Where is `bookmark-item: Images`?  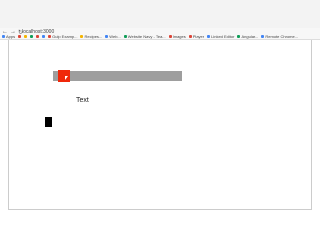 bookmark-item: Images is located at coordinates (177, 36).